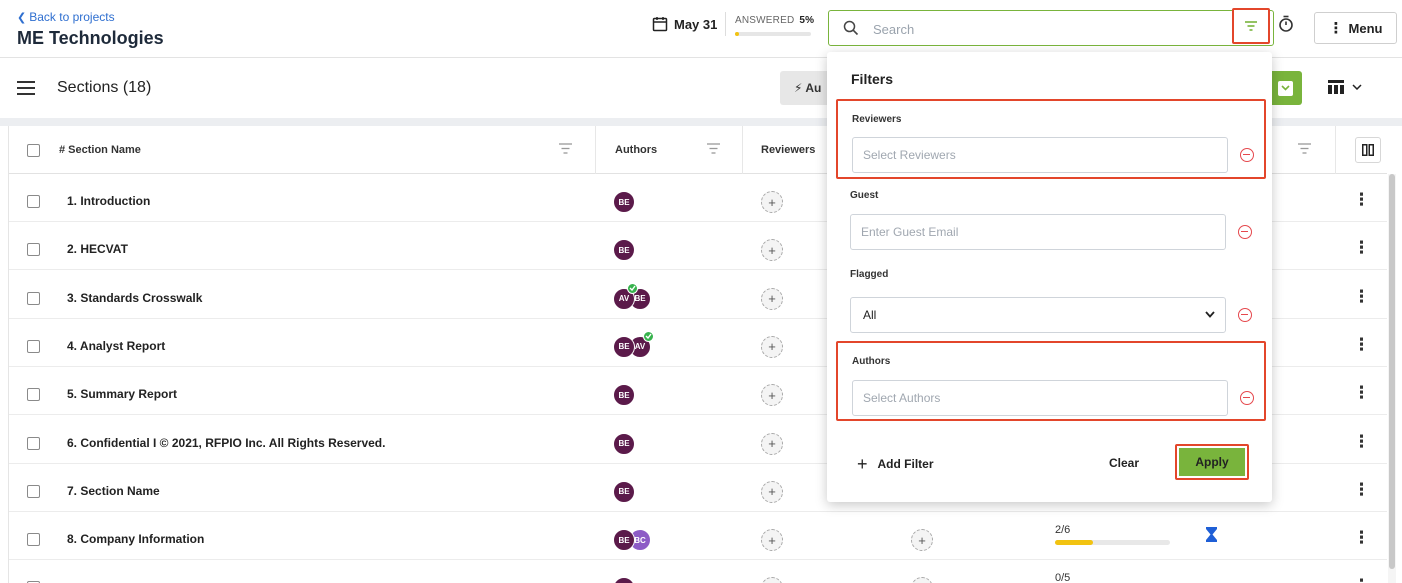 The height and width of the screenshot is (583, 1402). I want to click on menu-button: ⋮ Menu, so click(1355, 28).